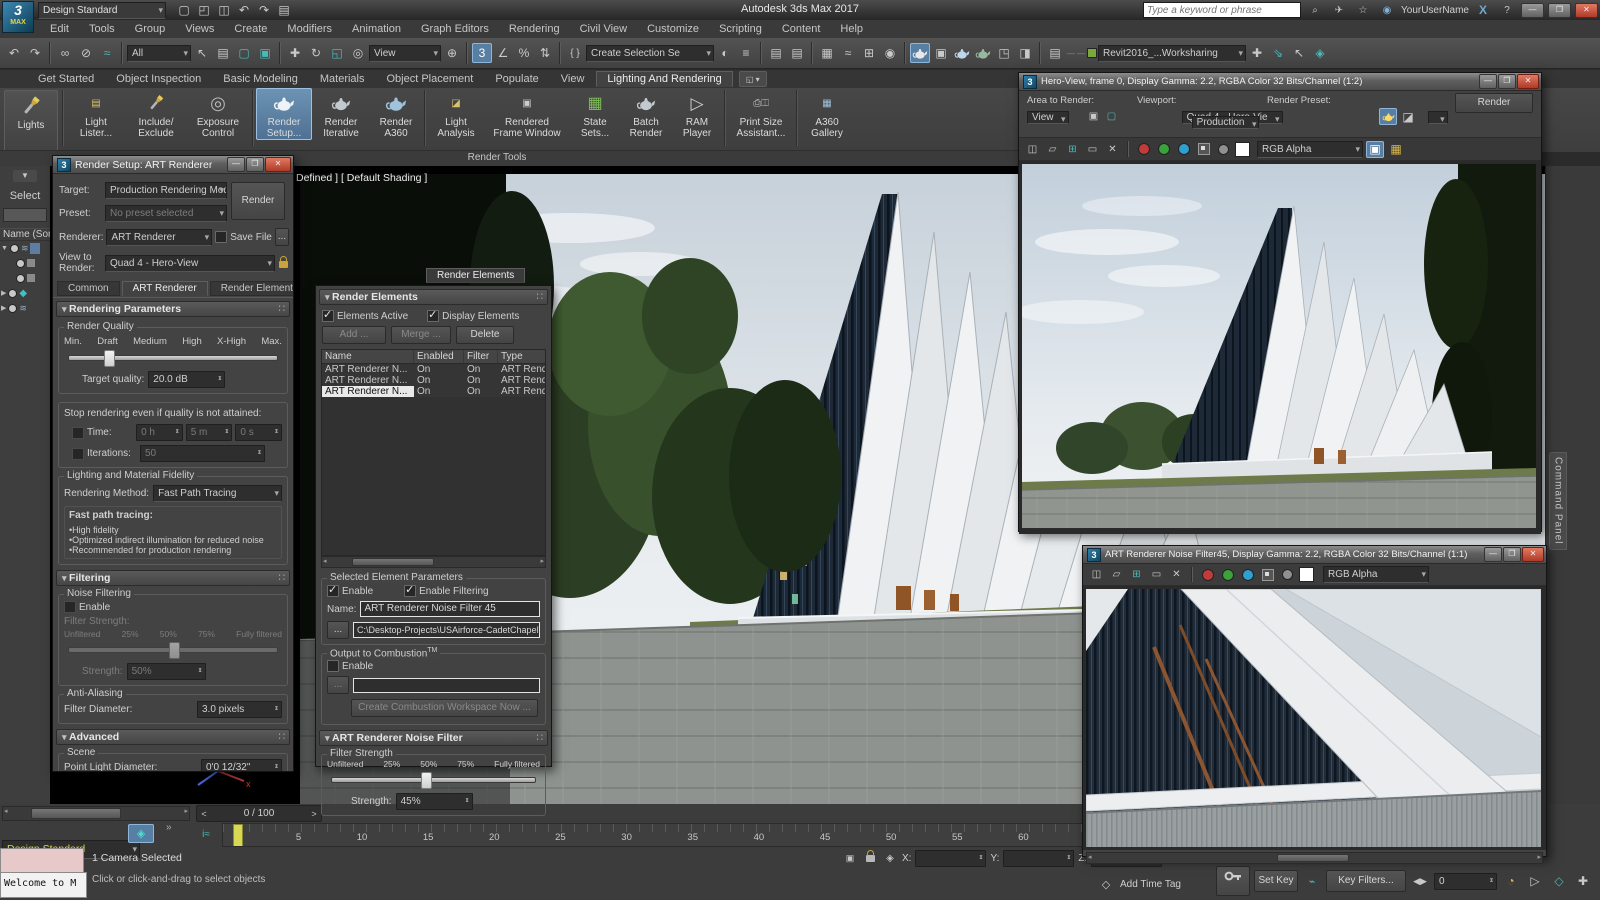  I want to click on snap-toggle-icon: 3, so click(482, 53).